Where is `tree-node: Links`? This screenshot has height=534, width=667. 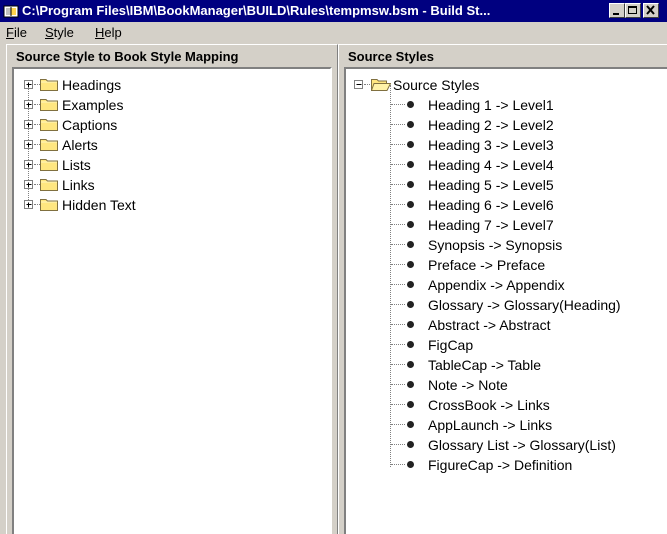
tree-node: Links is located at coordinates (164, 185).